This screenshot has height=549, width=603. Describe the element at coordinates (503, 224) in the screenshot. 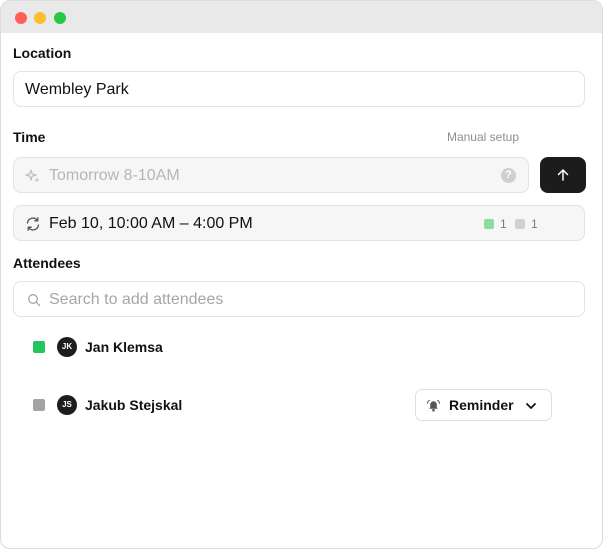

I see `available-count: 1` at that location.